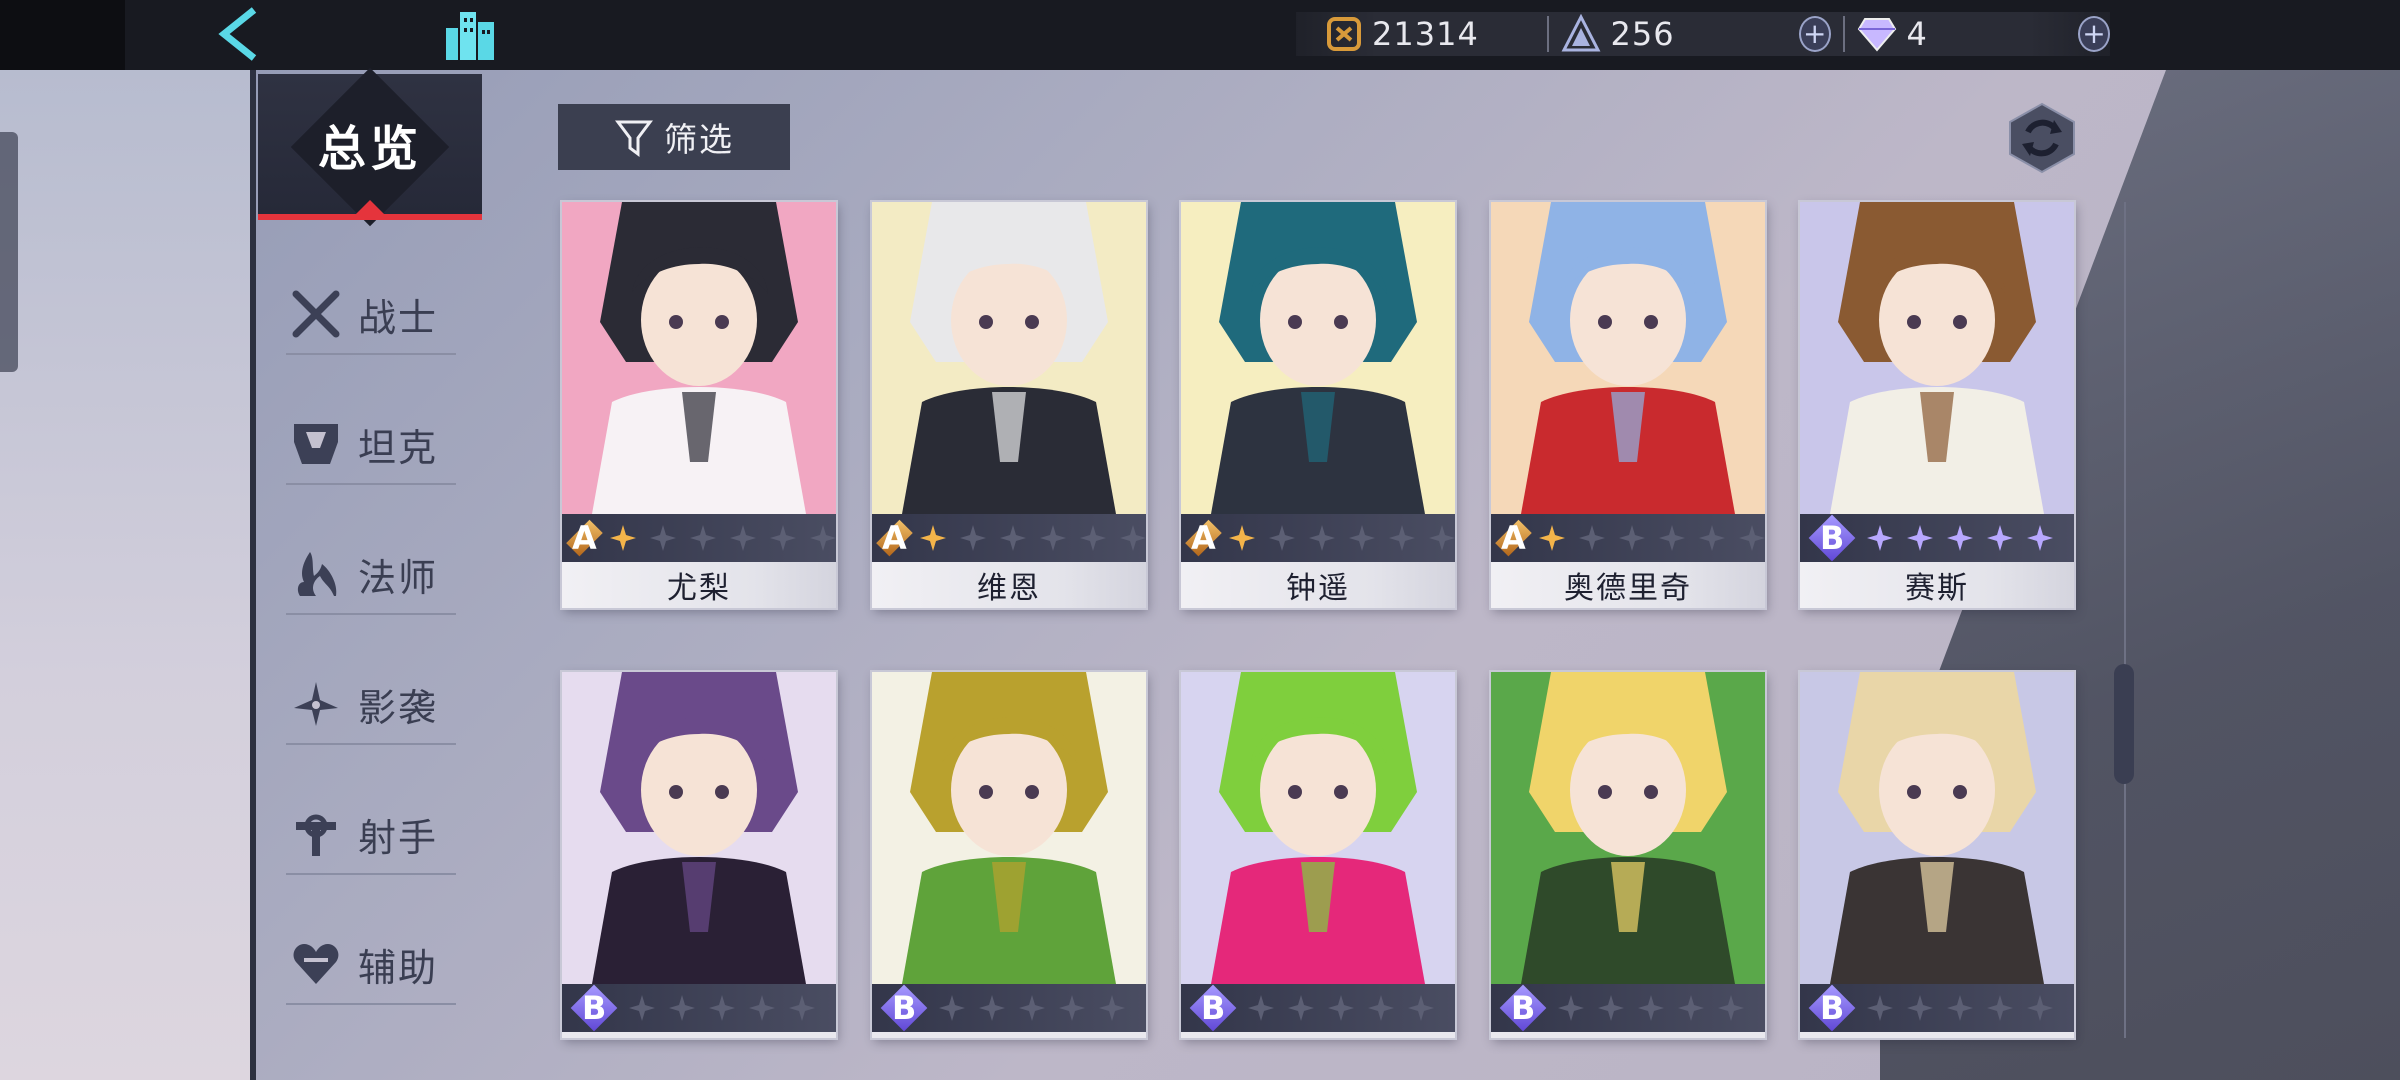 This screenshot has height=1080, width=2400. Describe the element at coordinates (2093, 34) in the screenshot. I see `add-diamond-button: +` at that location.